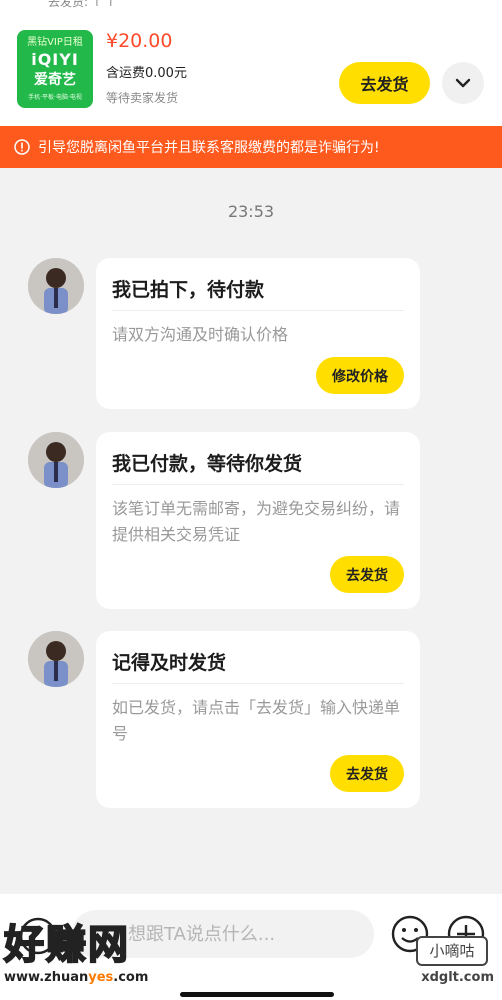 The width and height of the screenshot is (502, 1000). I want to click on card-title: 我已付款，等待你发货, so click(207, 464).